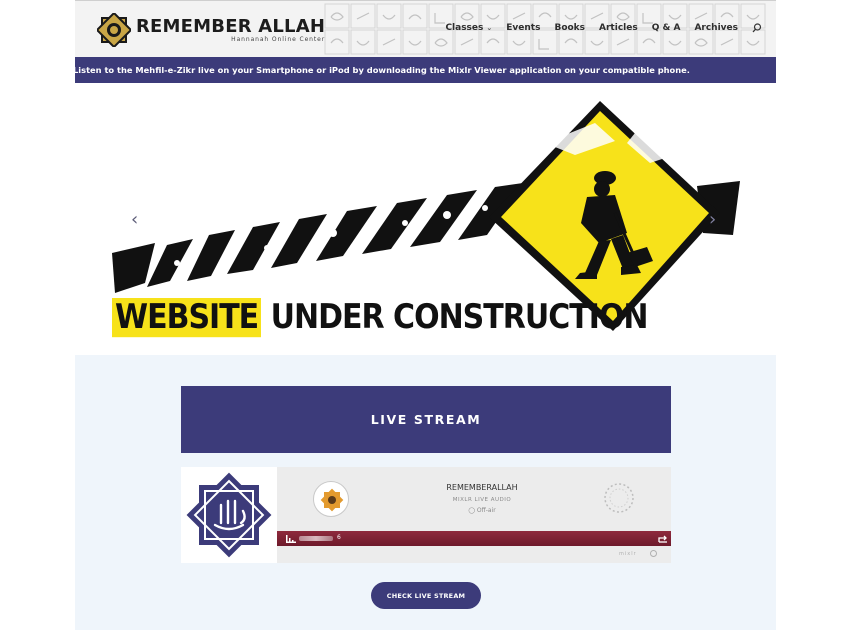 The height and width of the screenshot is (630, 850). I want to click on nav-item-label: Classes, so click(464, 28).